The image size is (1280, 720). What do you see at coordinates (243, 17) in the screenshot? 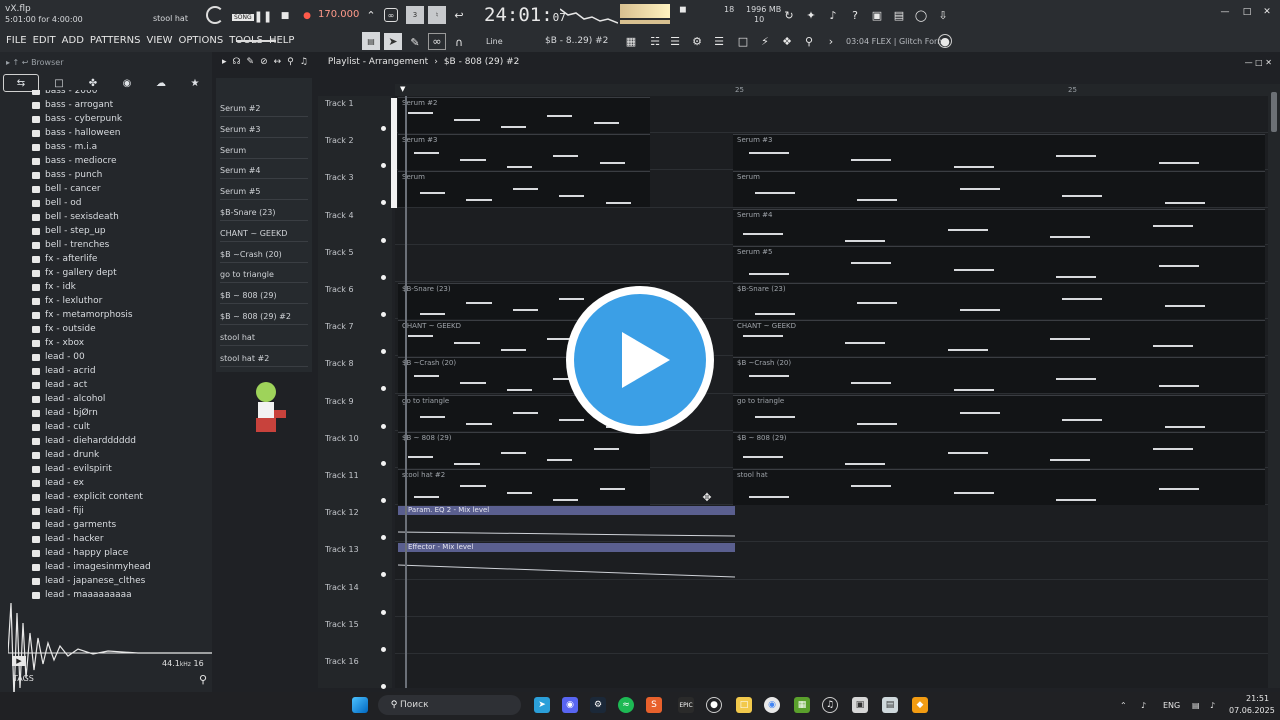
I see `song-mode-toggle: SONG` at bounding box center [243, 17].